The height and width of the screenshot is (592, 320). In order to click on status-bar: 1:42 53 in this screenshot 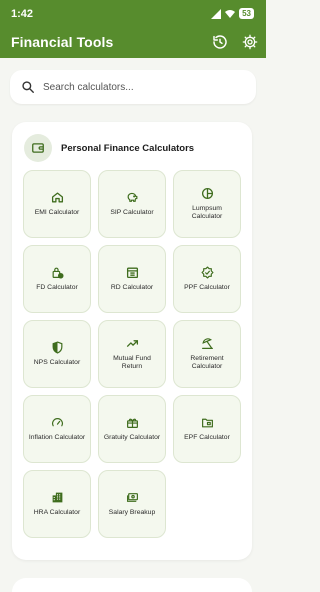, I will do `click(133, 14)`.